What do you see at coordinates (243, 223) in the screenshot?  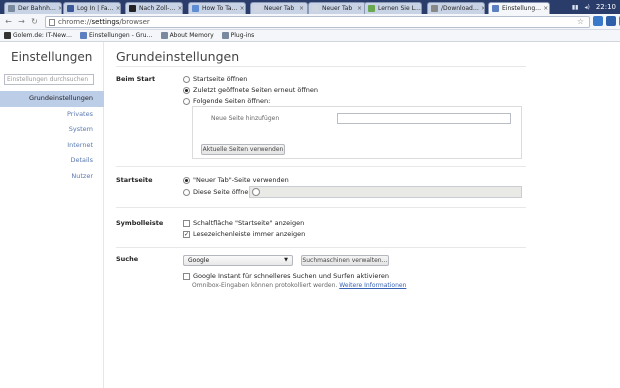 I see `show-home-button-option: Schaltfläche "Startseite" anzeigen` at bounding box center [243, 223].